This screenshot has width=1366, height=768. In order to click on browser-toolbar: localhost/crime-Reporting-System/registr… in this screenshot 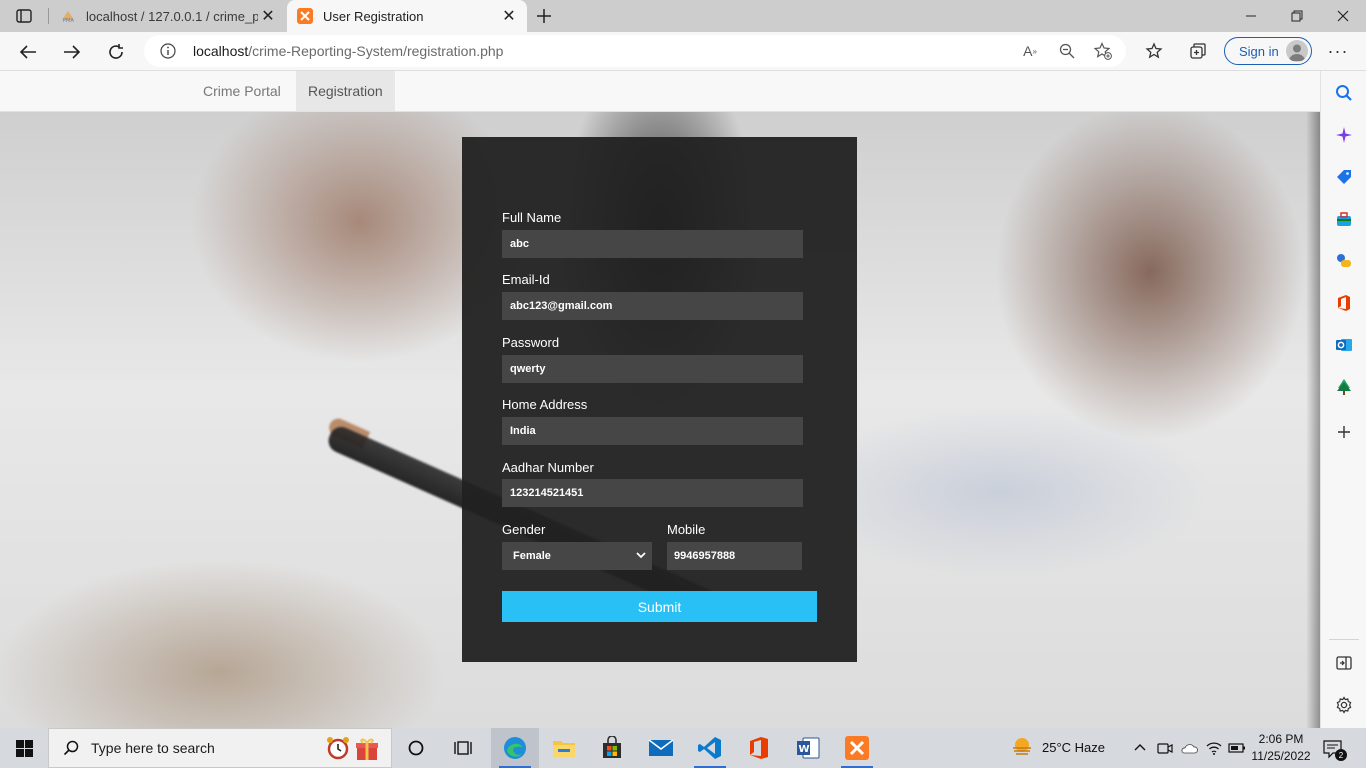, I will do `click(683, 51)`.